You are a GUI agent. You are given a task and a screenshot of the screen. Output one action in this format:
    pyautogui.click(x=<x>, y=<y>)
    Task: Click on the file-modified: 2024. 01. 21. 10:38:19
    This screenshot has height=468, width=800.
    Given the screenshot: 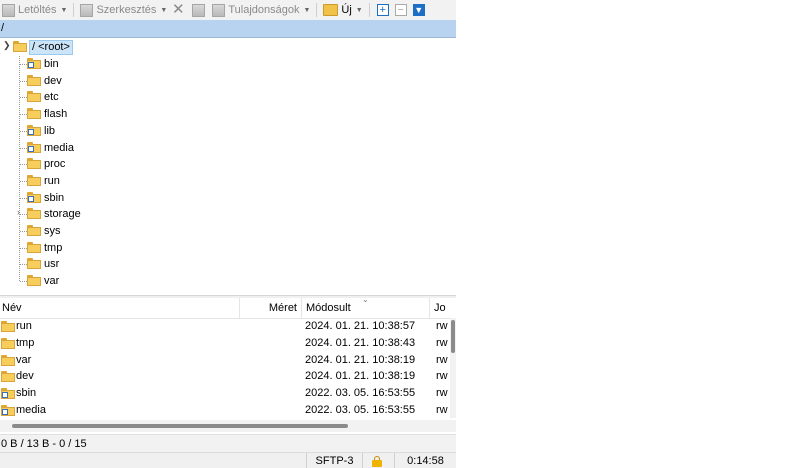 What is the action you would take?
    pyautogui.click(x=360, y=376)
    